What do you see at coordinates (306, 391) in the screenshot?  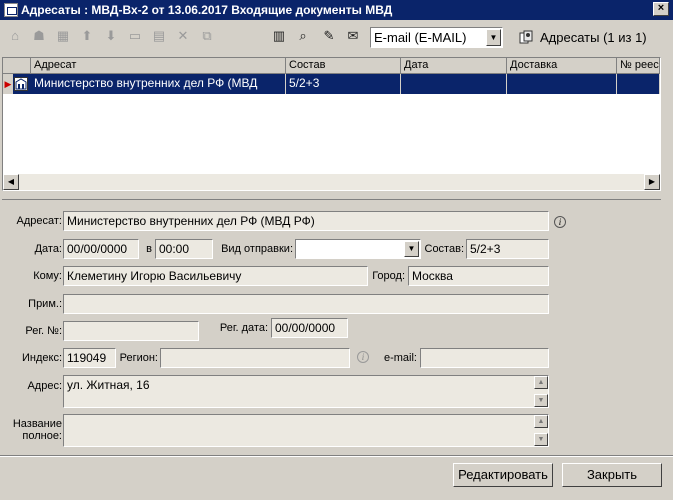 I see `address-textarea: ул. Житная, 16 ▲ ▼` at bounding box center [306, 391].